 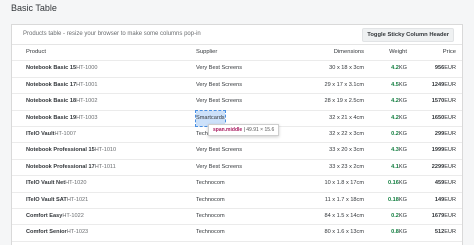 I want to click on price-cell: 512EUR, so click(x=445, y=232).